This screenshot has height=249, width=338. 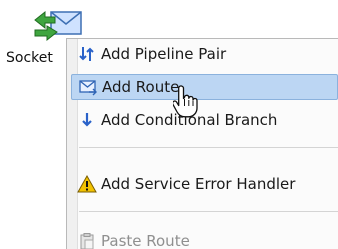 I want to click on menu-item-paste-route: Paste Route, so click(x=204, y=238).